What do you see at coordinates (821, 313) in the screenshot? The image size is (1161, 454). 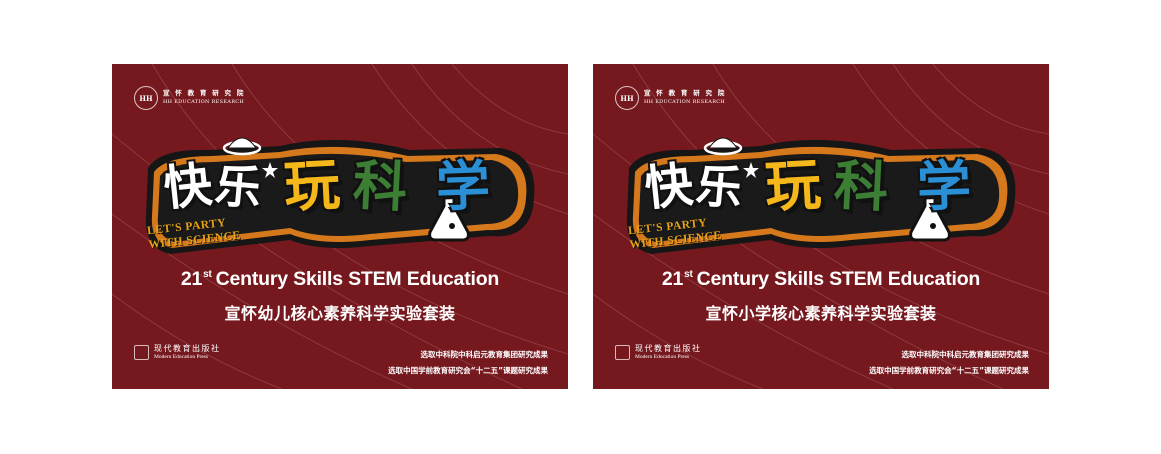 I see `subtitle-cn: 宣怀小学核心素养科学实验套装` at bounding box center [821, 313].